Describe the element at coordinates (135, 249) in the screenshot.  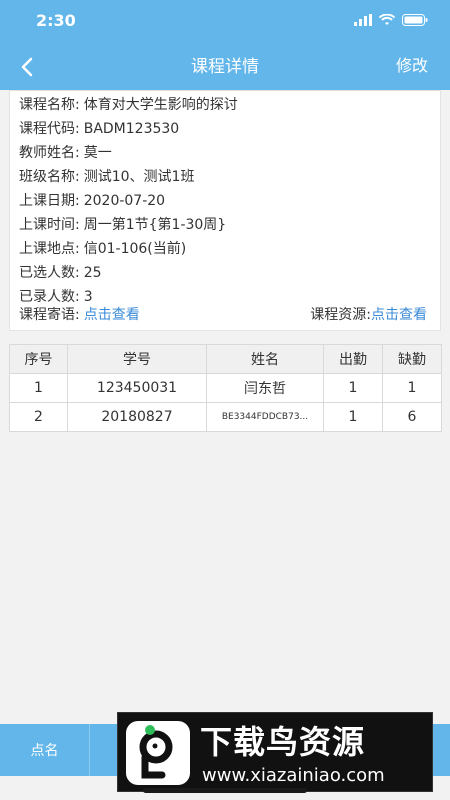
I see `info-value: 信01-106(当前)` at that location.